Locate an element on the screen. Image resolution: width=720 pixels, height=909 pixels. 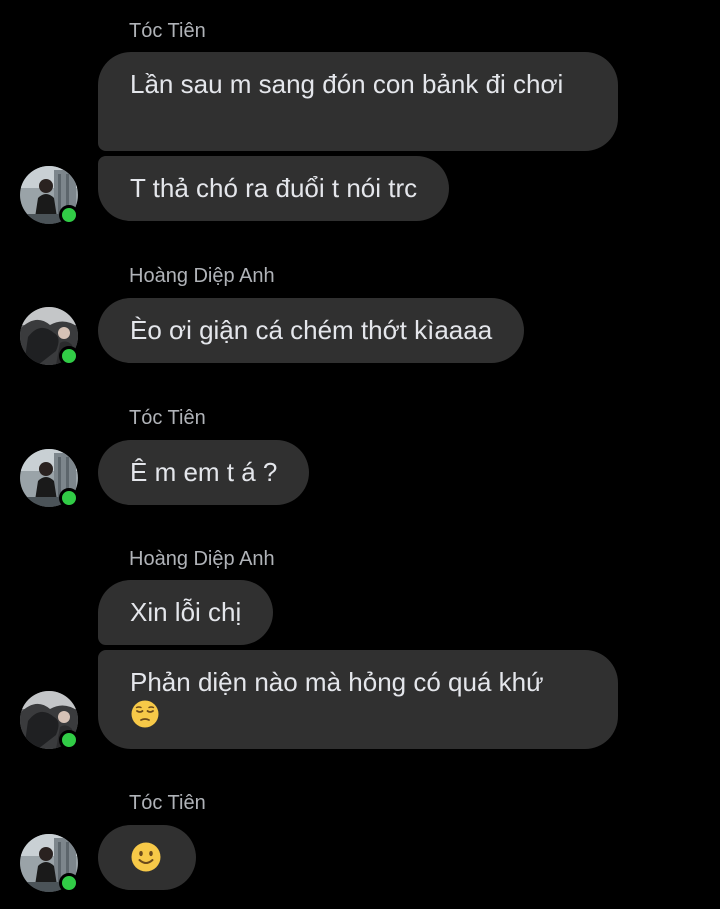
message-text: Ê m em t á ? is located at coordinates (204, 472).